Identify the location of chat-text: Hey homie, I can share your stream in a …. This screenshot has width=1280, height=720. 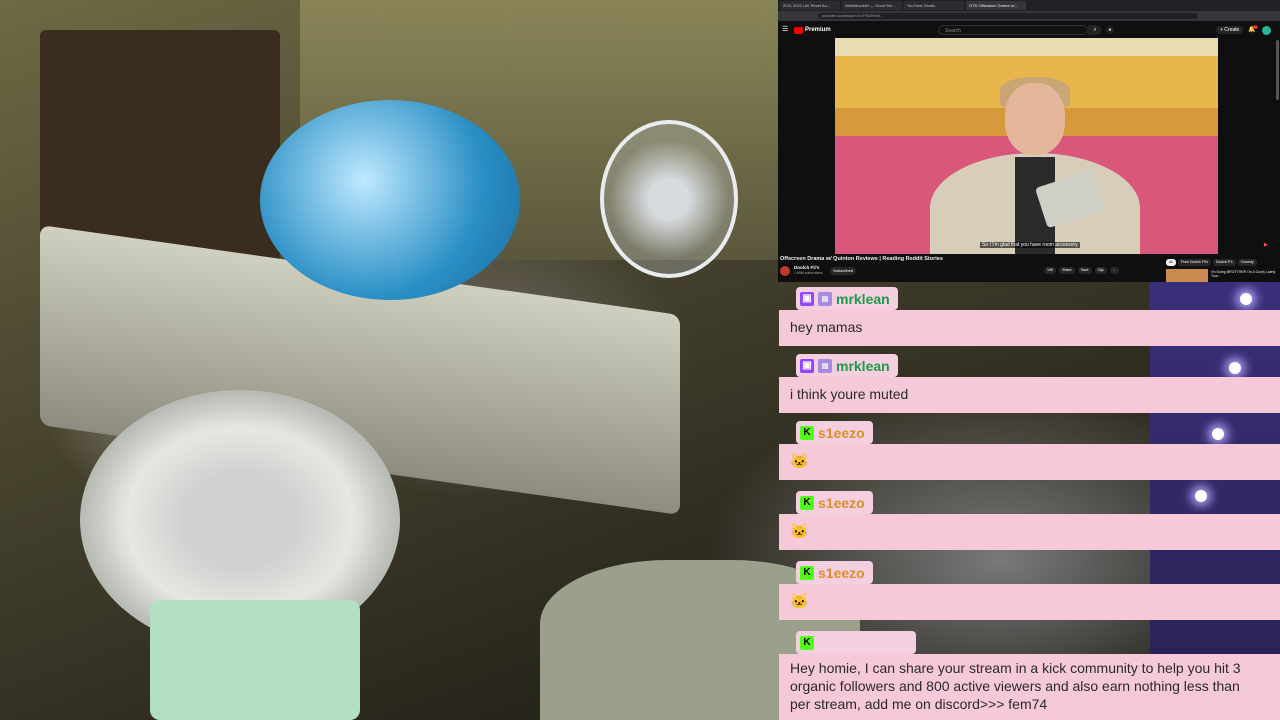
(1029, 687).